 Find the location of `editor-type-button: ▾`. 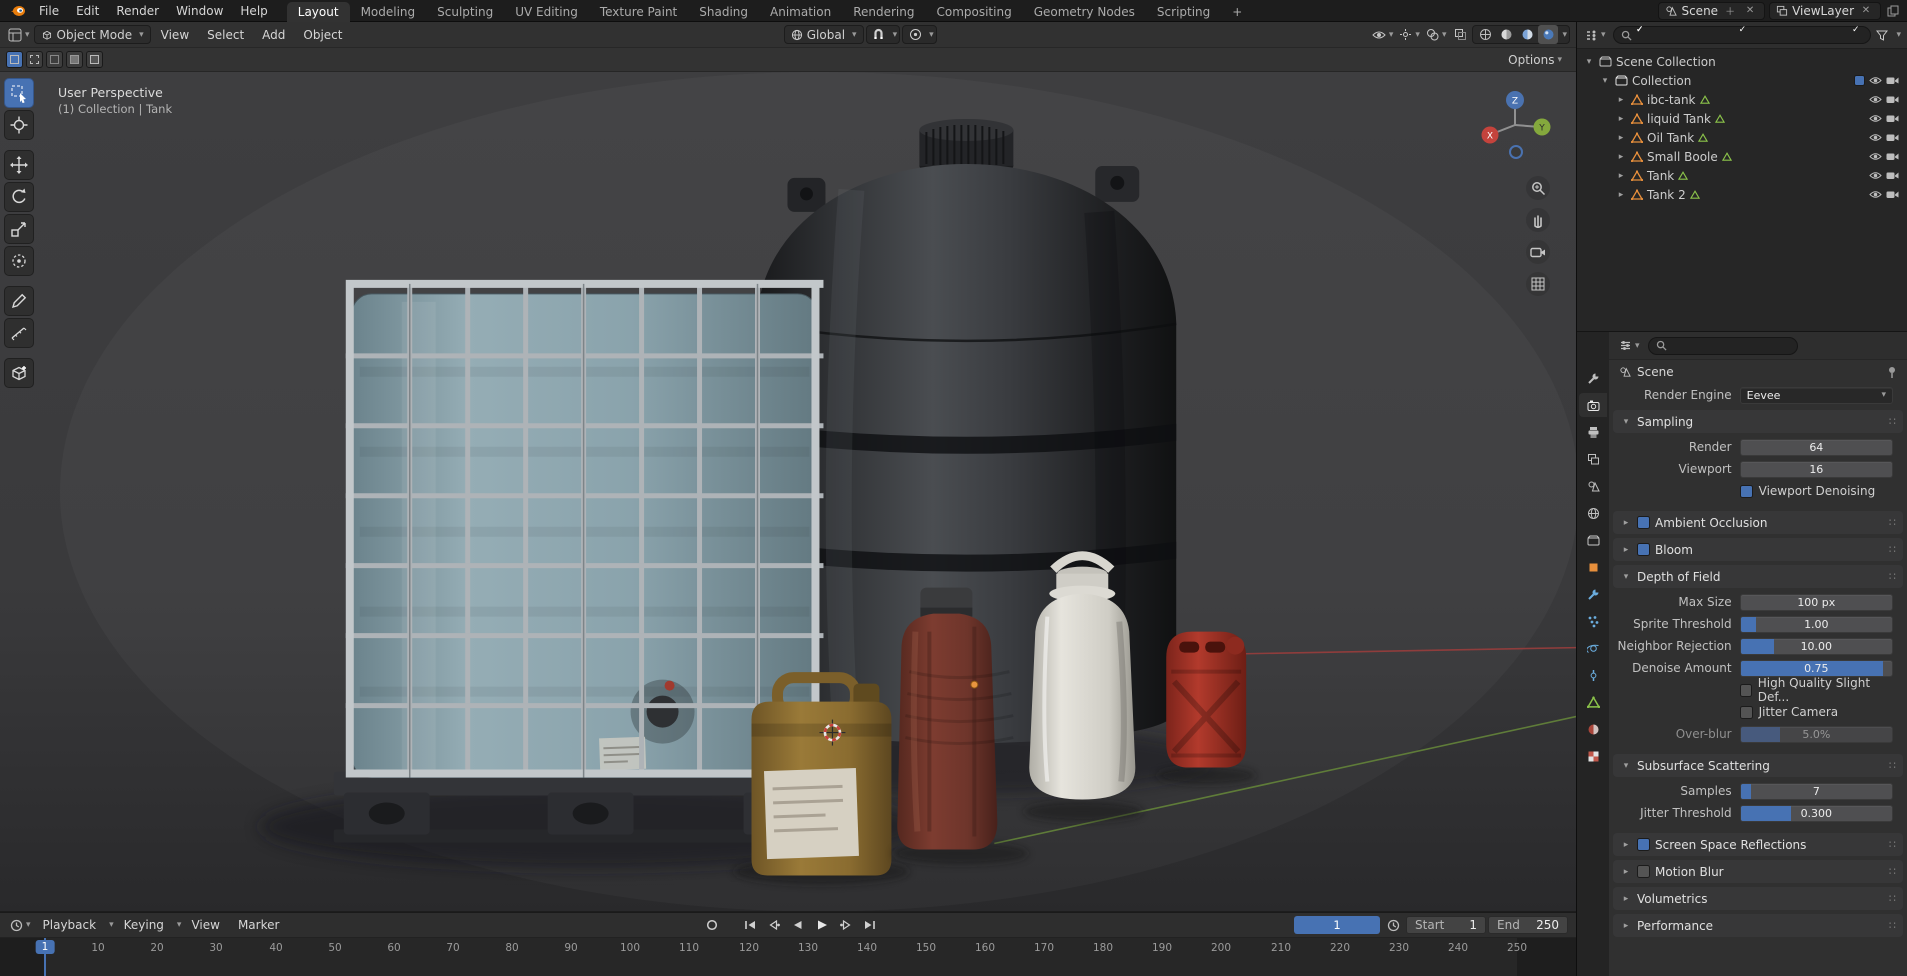

editor-type-button: ▾ is located at coordinates (19, 34).